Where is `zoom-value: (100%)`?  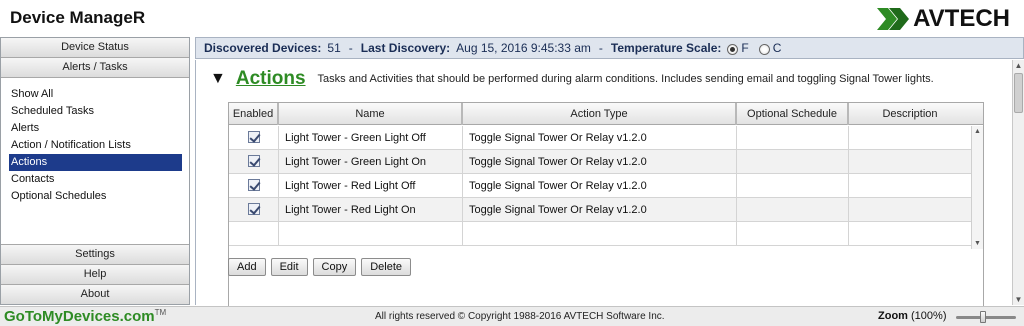 zoom-value: (100%) is located at coordinates (929, 316).